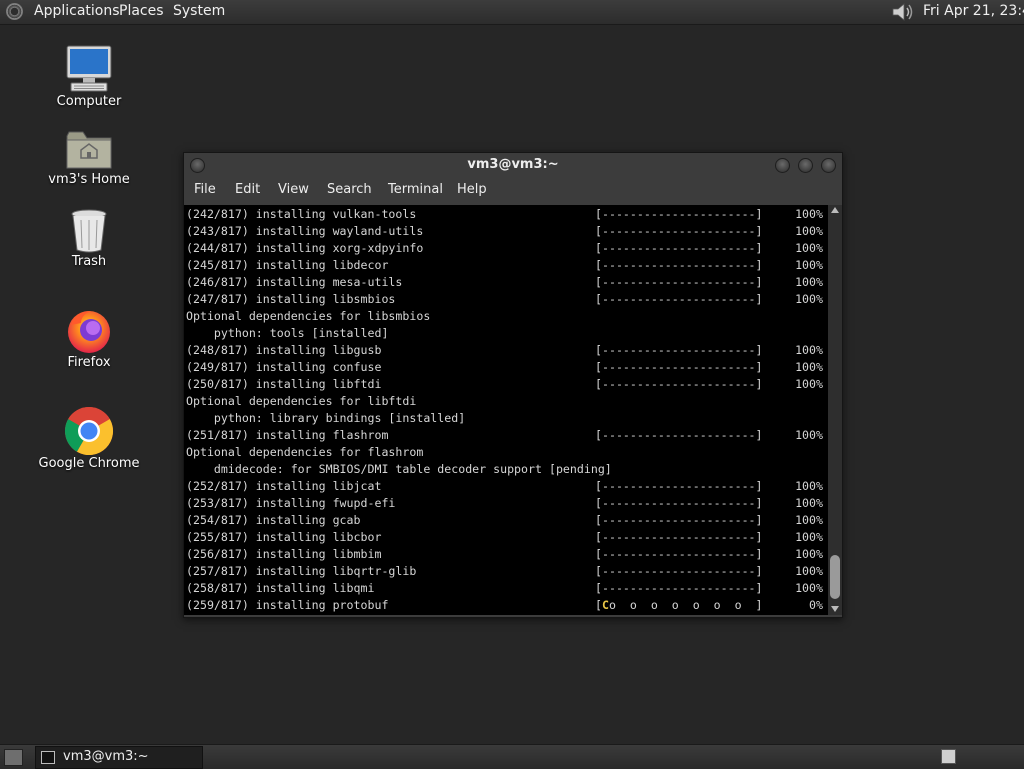 The height and width of the screenshot is (769, 1024). What do you see at coordinates (284, 486) in the screenshot?
I see `terminal-line: (252/817) installing libjcat` at bounding box center [284, 486].